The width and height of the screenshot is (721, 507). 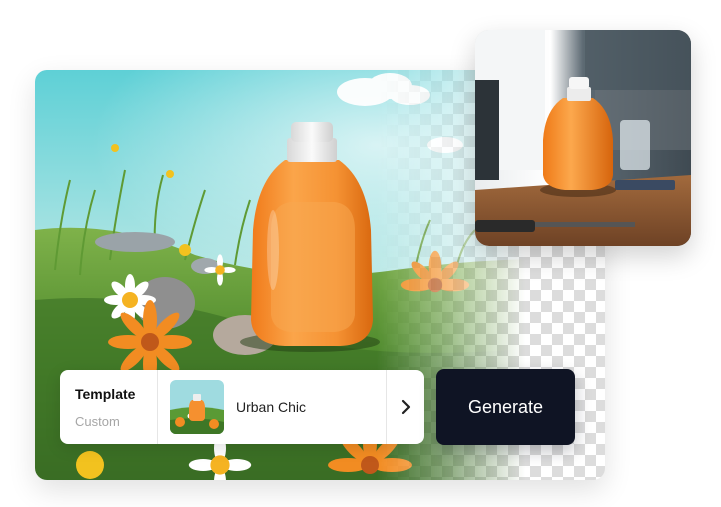 What do you see at coordinates (197, 407) in the screenshot?
I see `template-thumbnail` at bounding box center [197, 407].